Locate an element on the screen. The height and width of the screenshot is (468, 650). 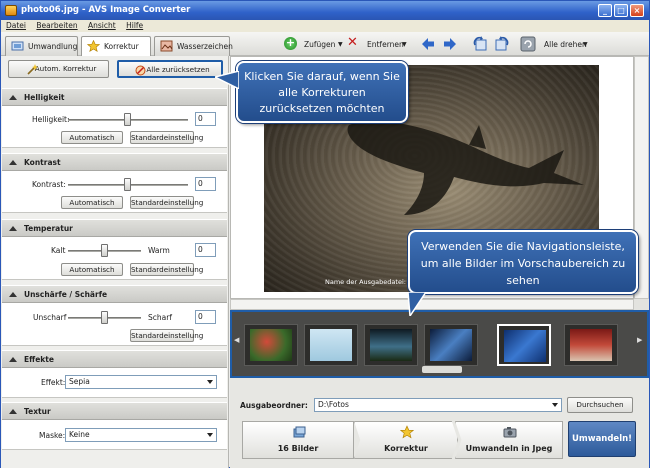
tab-umwandlung: Umwandlung is located at coordinates (41, 46).